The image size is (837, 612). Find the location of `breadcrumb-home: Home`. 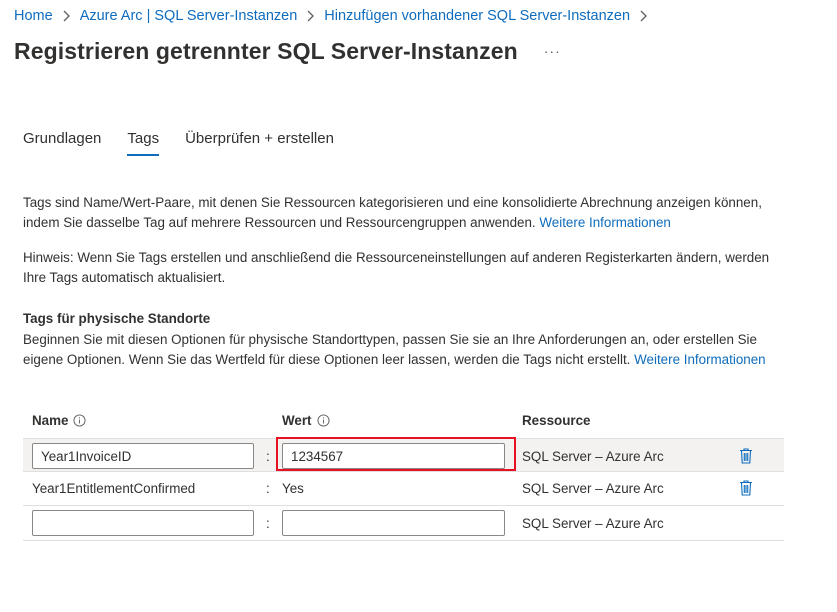

breadcrumb-home: Home is located at coordinates (33, 16).